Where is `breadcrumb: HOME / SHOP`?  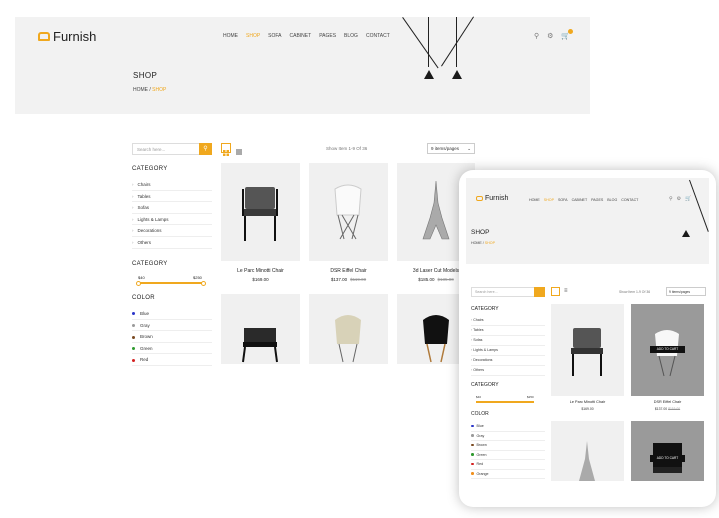 breadcrumb: HOME / SHOP is located at coordinates (149, 90).